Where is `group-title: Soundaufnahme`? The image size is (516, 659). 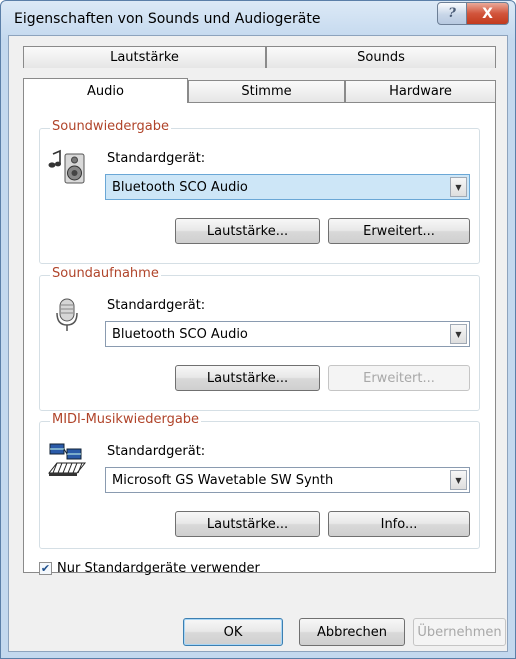 group-title: Soundaufnahme is located at coordinates (105, 273).